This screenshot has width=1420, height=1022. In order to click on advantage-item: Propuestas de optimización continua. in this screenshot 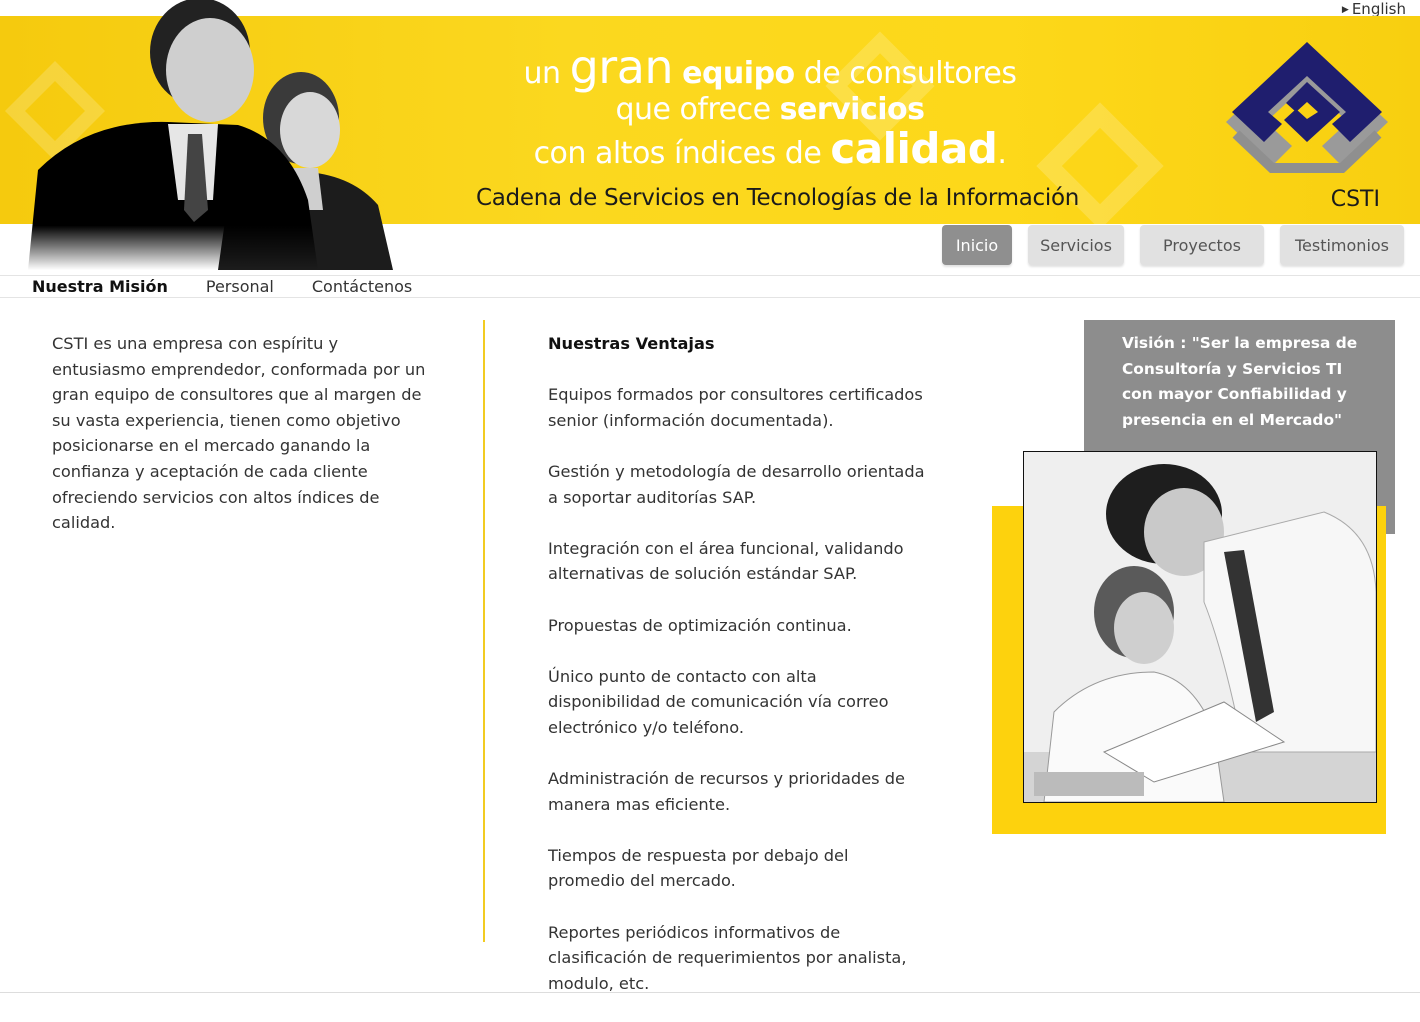, I will do `click(700, 625)`.